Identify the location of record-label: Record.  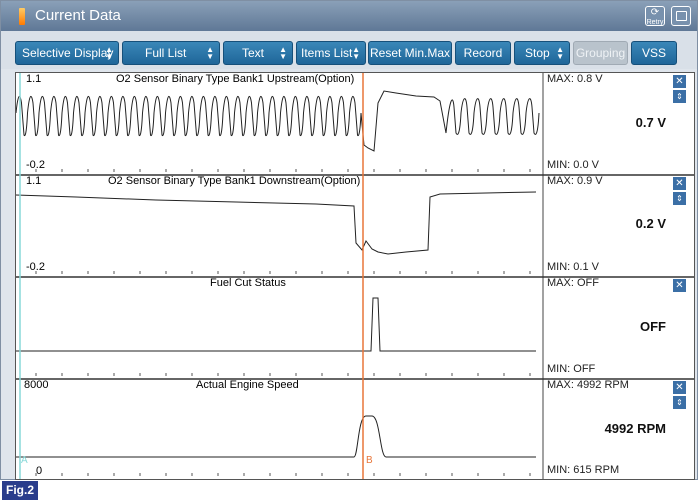
(483, 53).